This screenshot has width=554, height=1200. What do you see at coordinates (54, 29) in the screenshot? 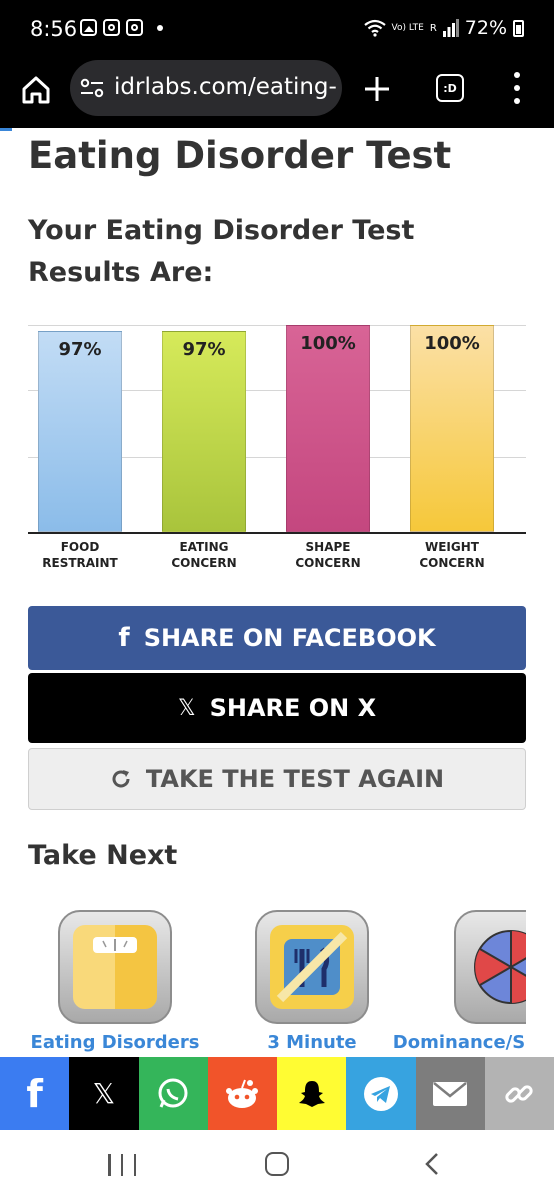
I see `status-time: 8:56` at bounding box center [54, 29].